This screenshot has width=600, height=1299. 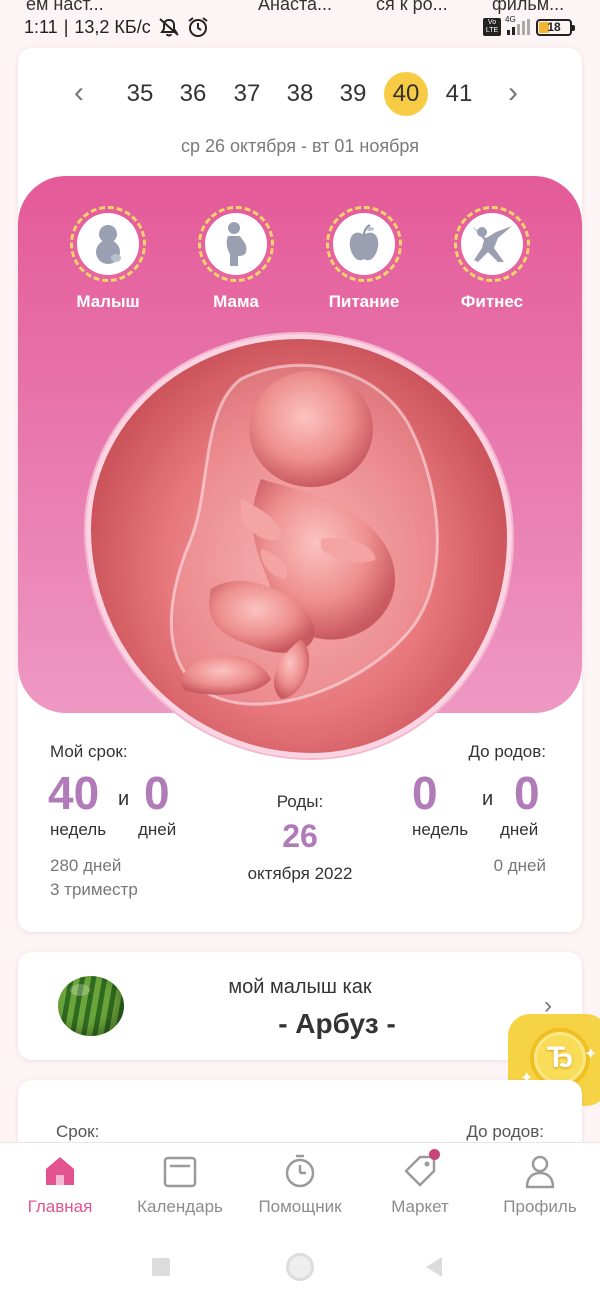 I want to click on apple-icon, so click(x=364, y=242).